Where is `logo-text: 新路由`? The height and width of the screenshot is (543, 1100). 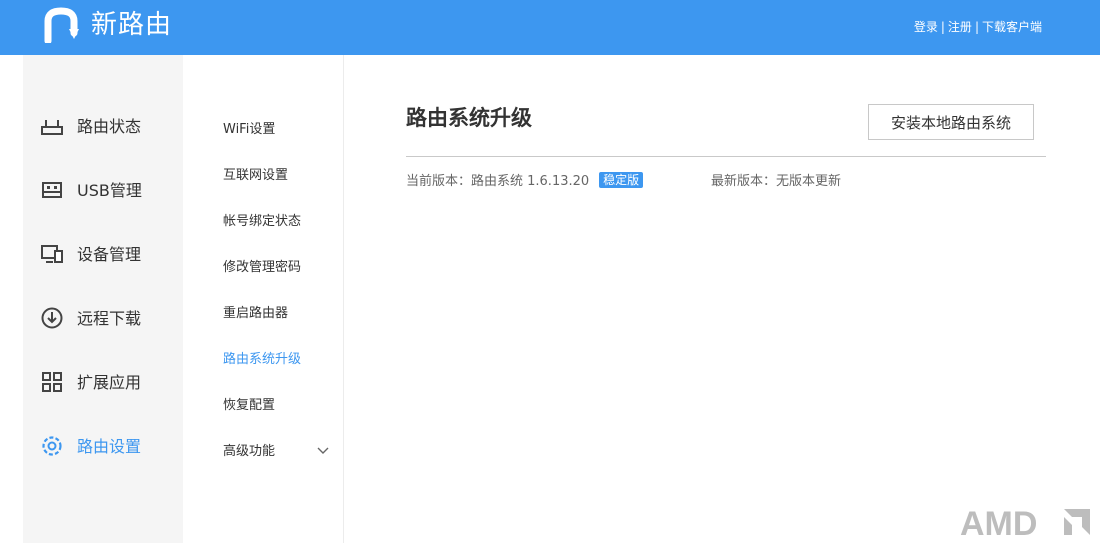
logo-text: 新路由 is located at coordinates (132, 25).